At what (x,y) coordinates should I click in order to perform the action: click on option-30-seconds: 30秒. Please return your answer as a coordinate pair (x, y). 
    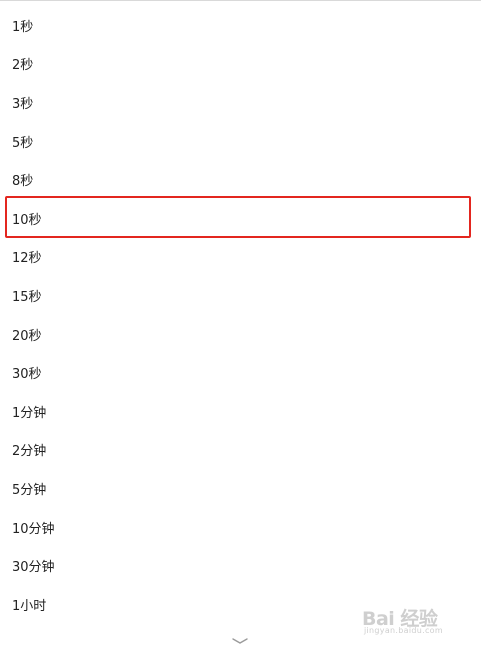
    Looking at the image, I should click on (240, 372).